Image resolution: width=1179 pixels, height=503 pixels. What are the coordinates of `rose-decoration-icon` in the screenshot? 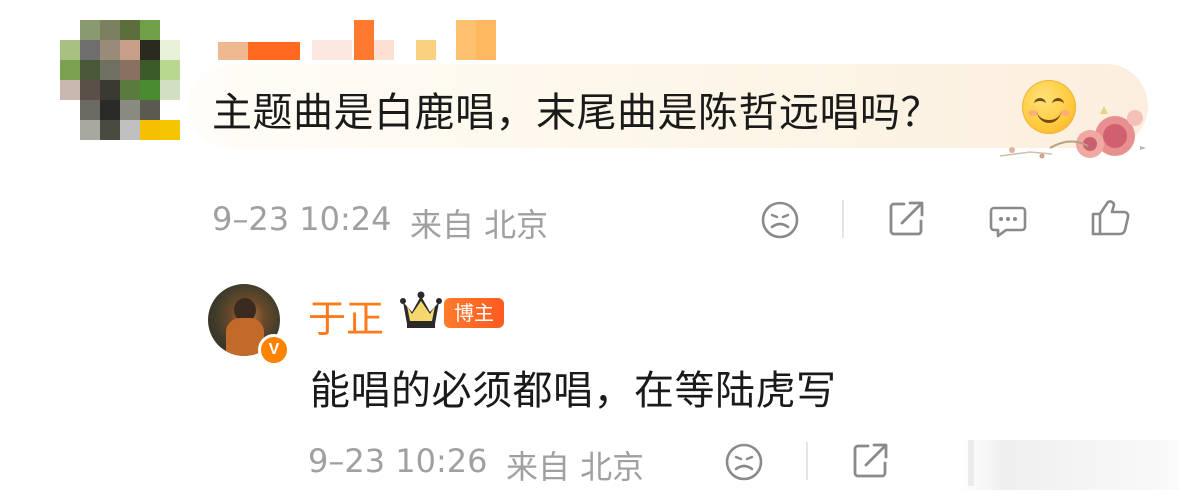 It's located at (1072, 132).